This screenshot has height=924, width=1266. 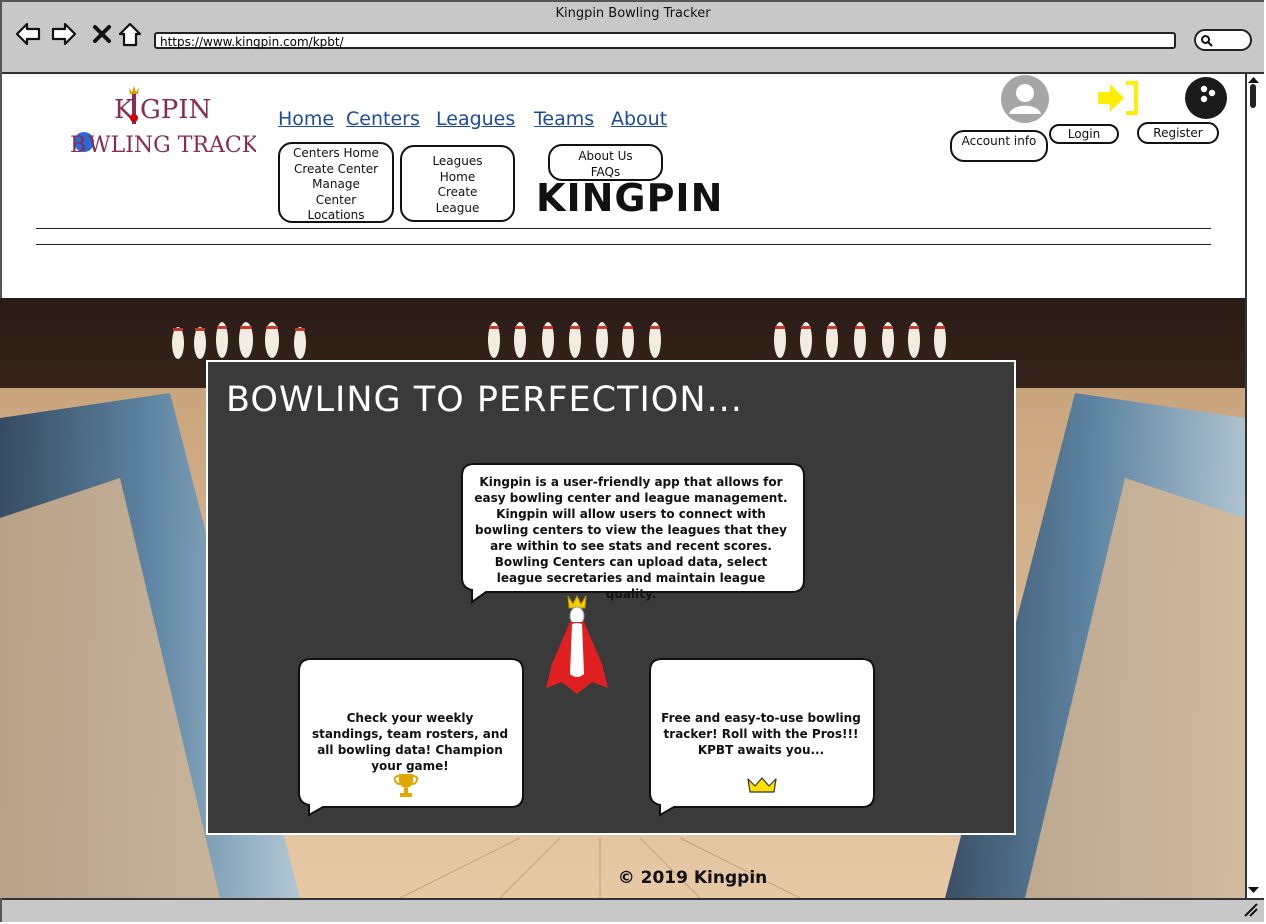 I want to click on browser-search-box, so click(x=1223, y=40).